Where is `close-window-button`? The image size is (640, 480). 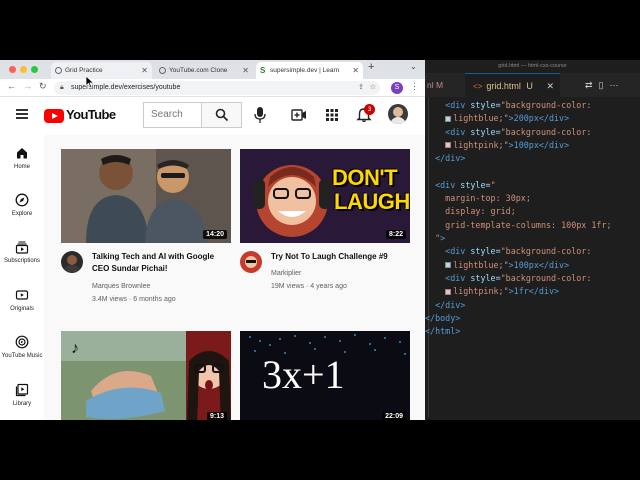
close-window-button is located at coordinates (12, 69).